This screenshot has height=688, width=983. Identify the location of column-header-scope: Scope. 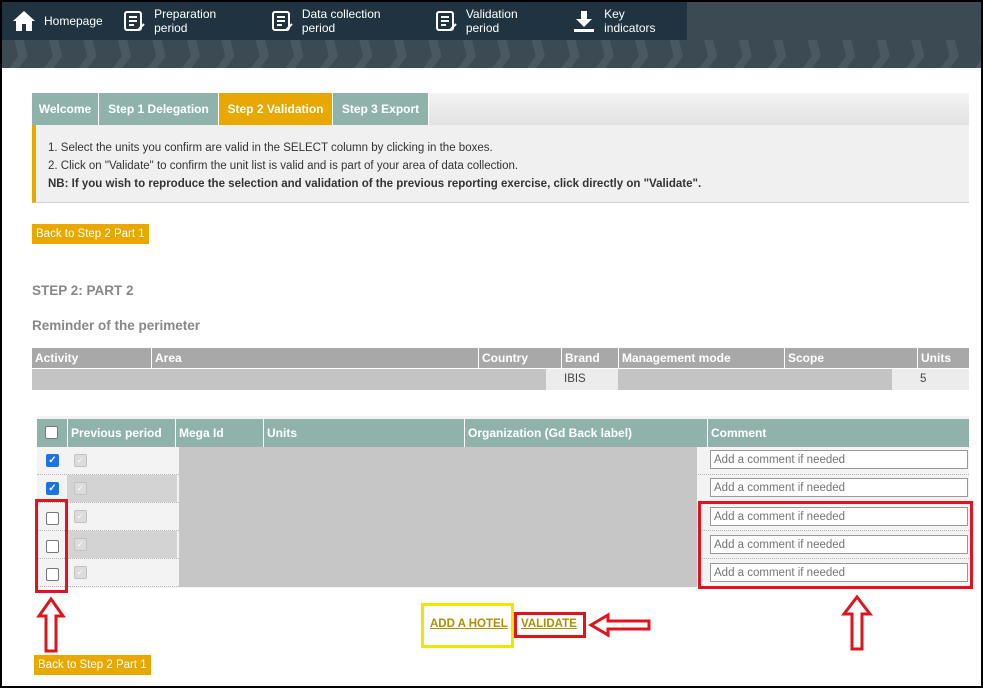
(850, 358).